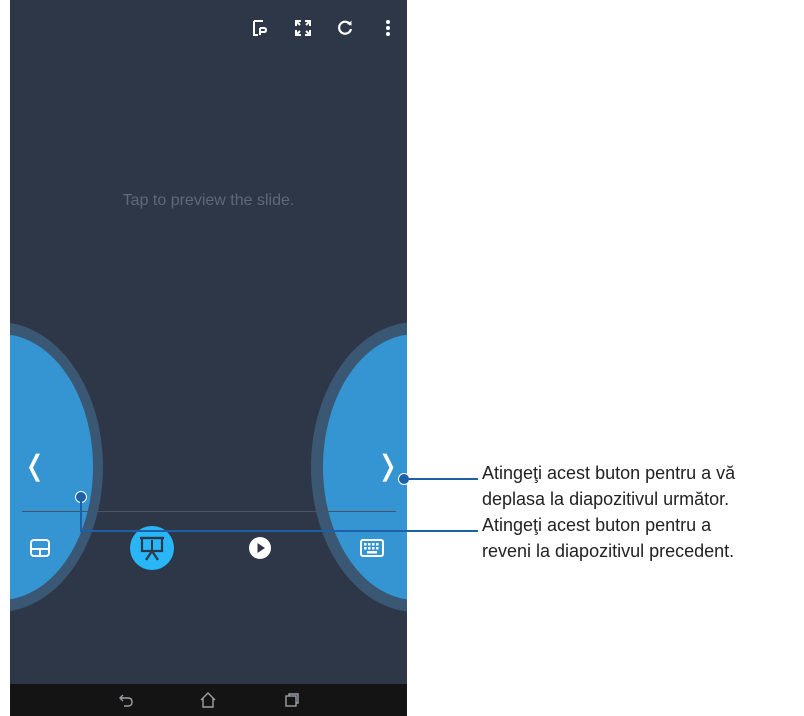 This screenshot has width=804, height=716. Describe the element at coordinates (152, 548) in the screenshot. I see `presentation-icon` at that location.